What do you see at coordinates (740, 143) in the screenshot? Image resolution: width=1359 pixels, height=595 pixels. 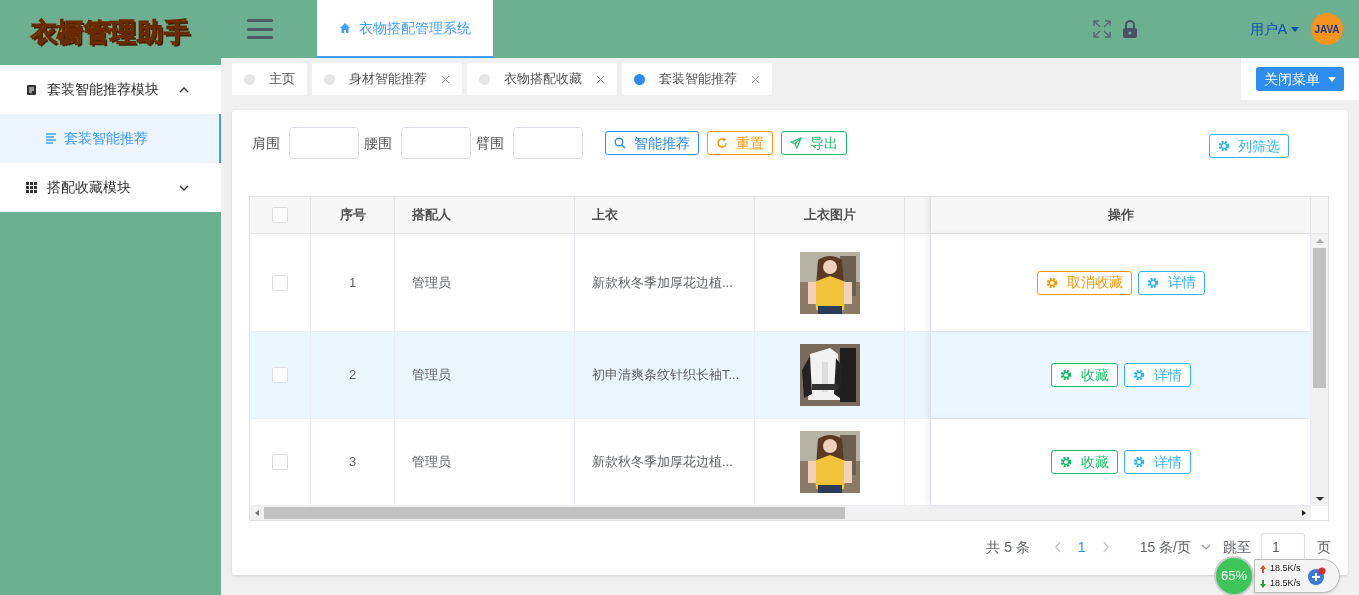 I see `reset-button: 重置` at bounding box center [740, 143].